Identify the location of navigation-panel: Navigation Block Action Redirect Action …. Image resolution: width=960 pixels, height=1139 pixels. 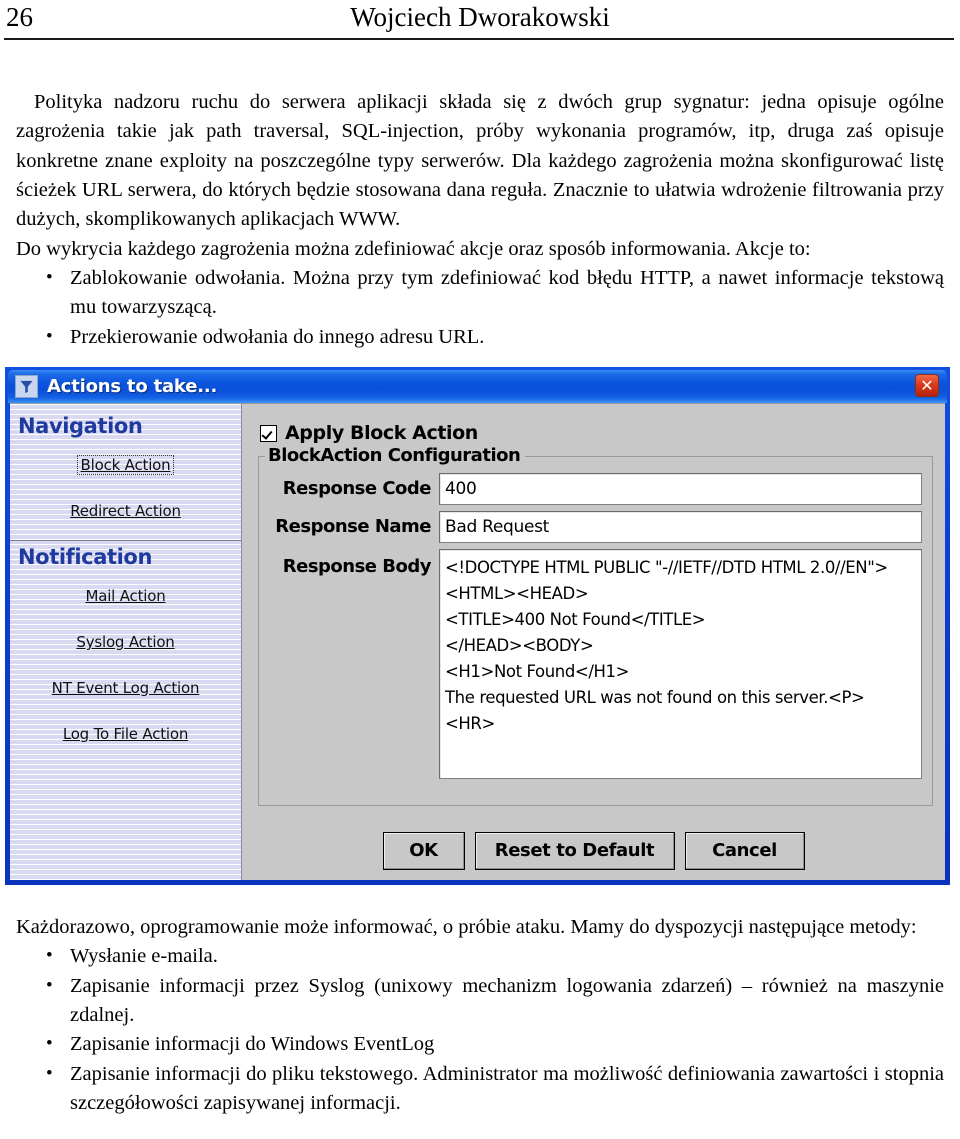
(126, 642).